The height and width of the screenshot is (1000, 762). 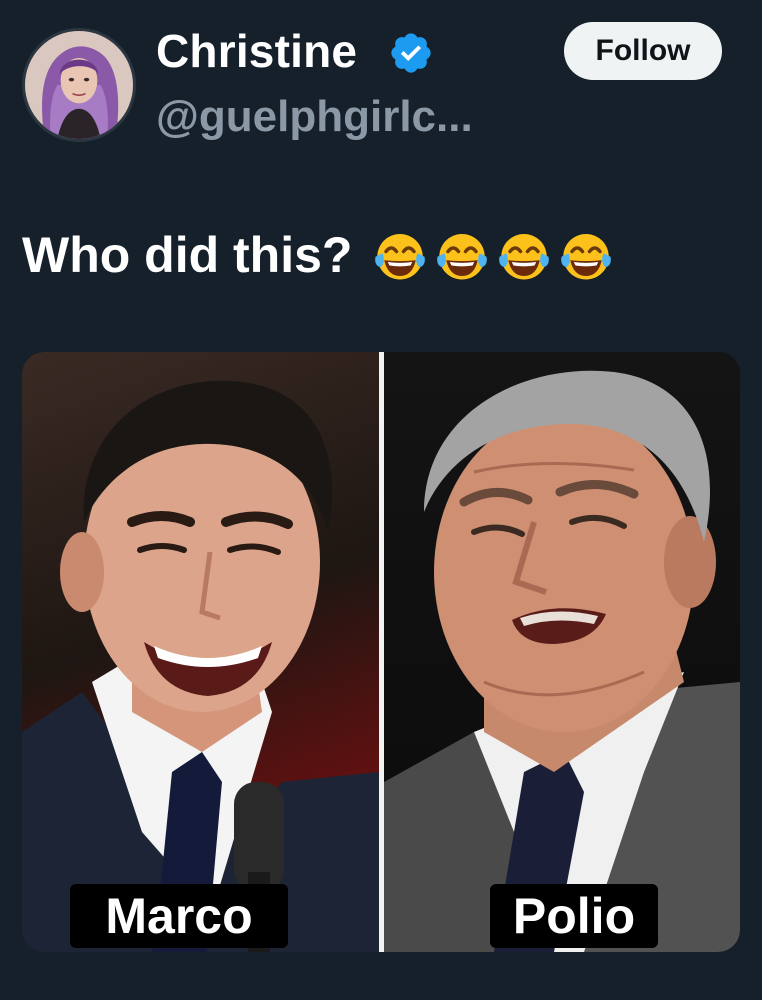 I want to click on tweet-text: Who did this?, so click(x=318, y=255).